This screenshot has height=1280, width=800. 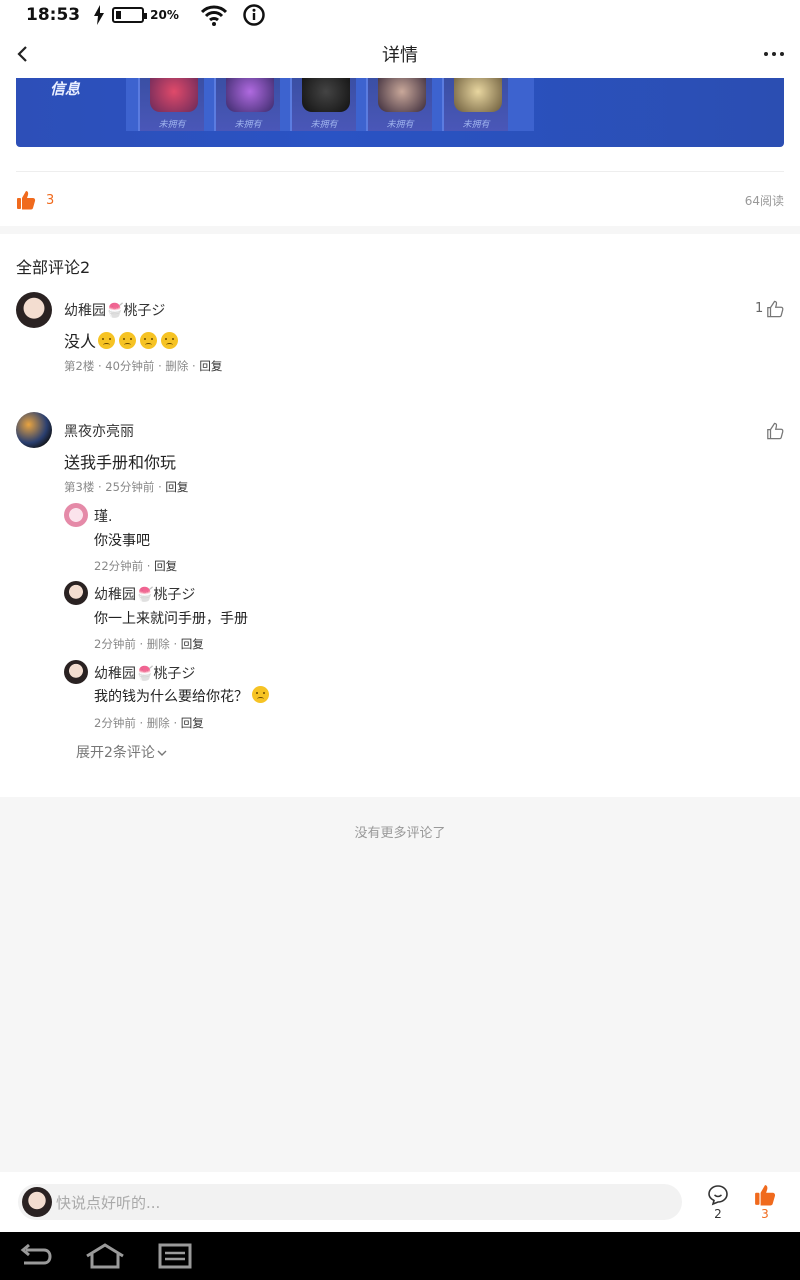 What do you see at coordinates (65, 89) in the screenshot?
I see `banner-label: 信息` at bounding box center [65, 89].